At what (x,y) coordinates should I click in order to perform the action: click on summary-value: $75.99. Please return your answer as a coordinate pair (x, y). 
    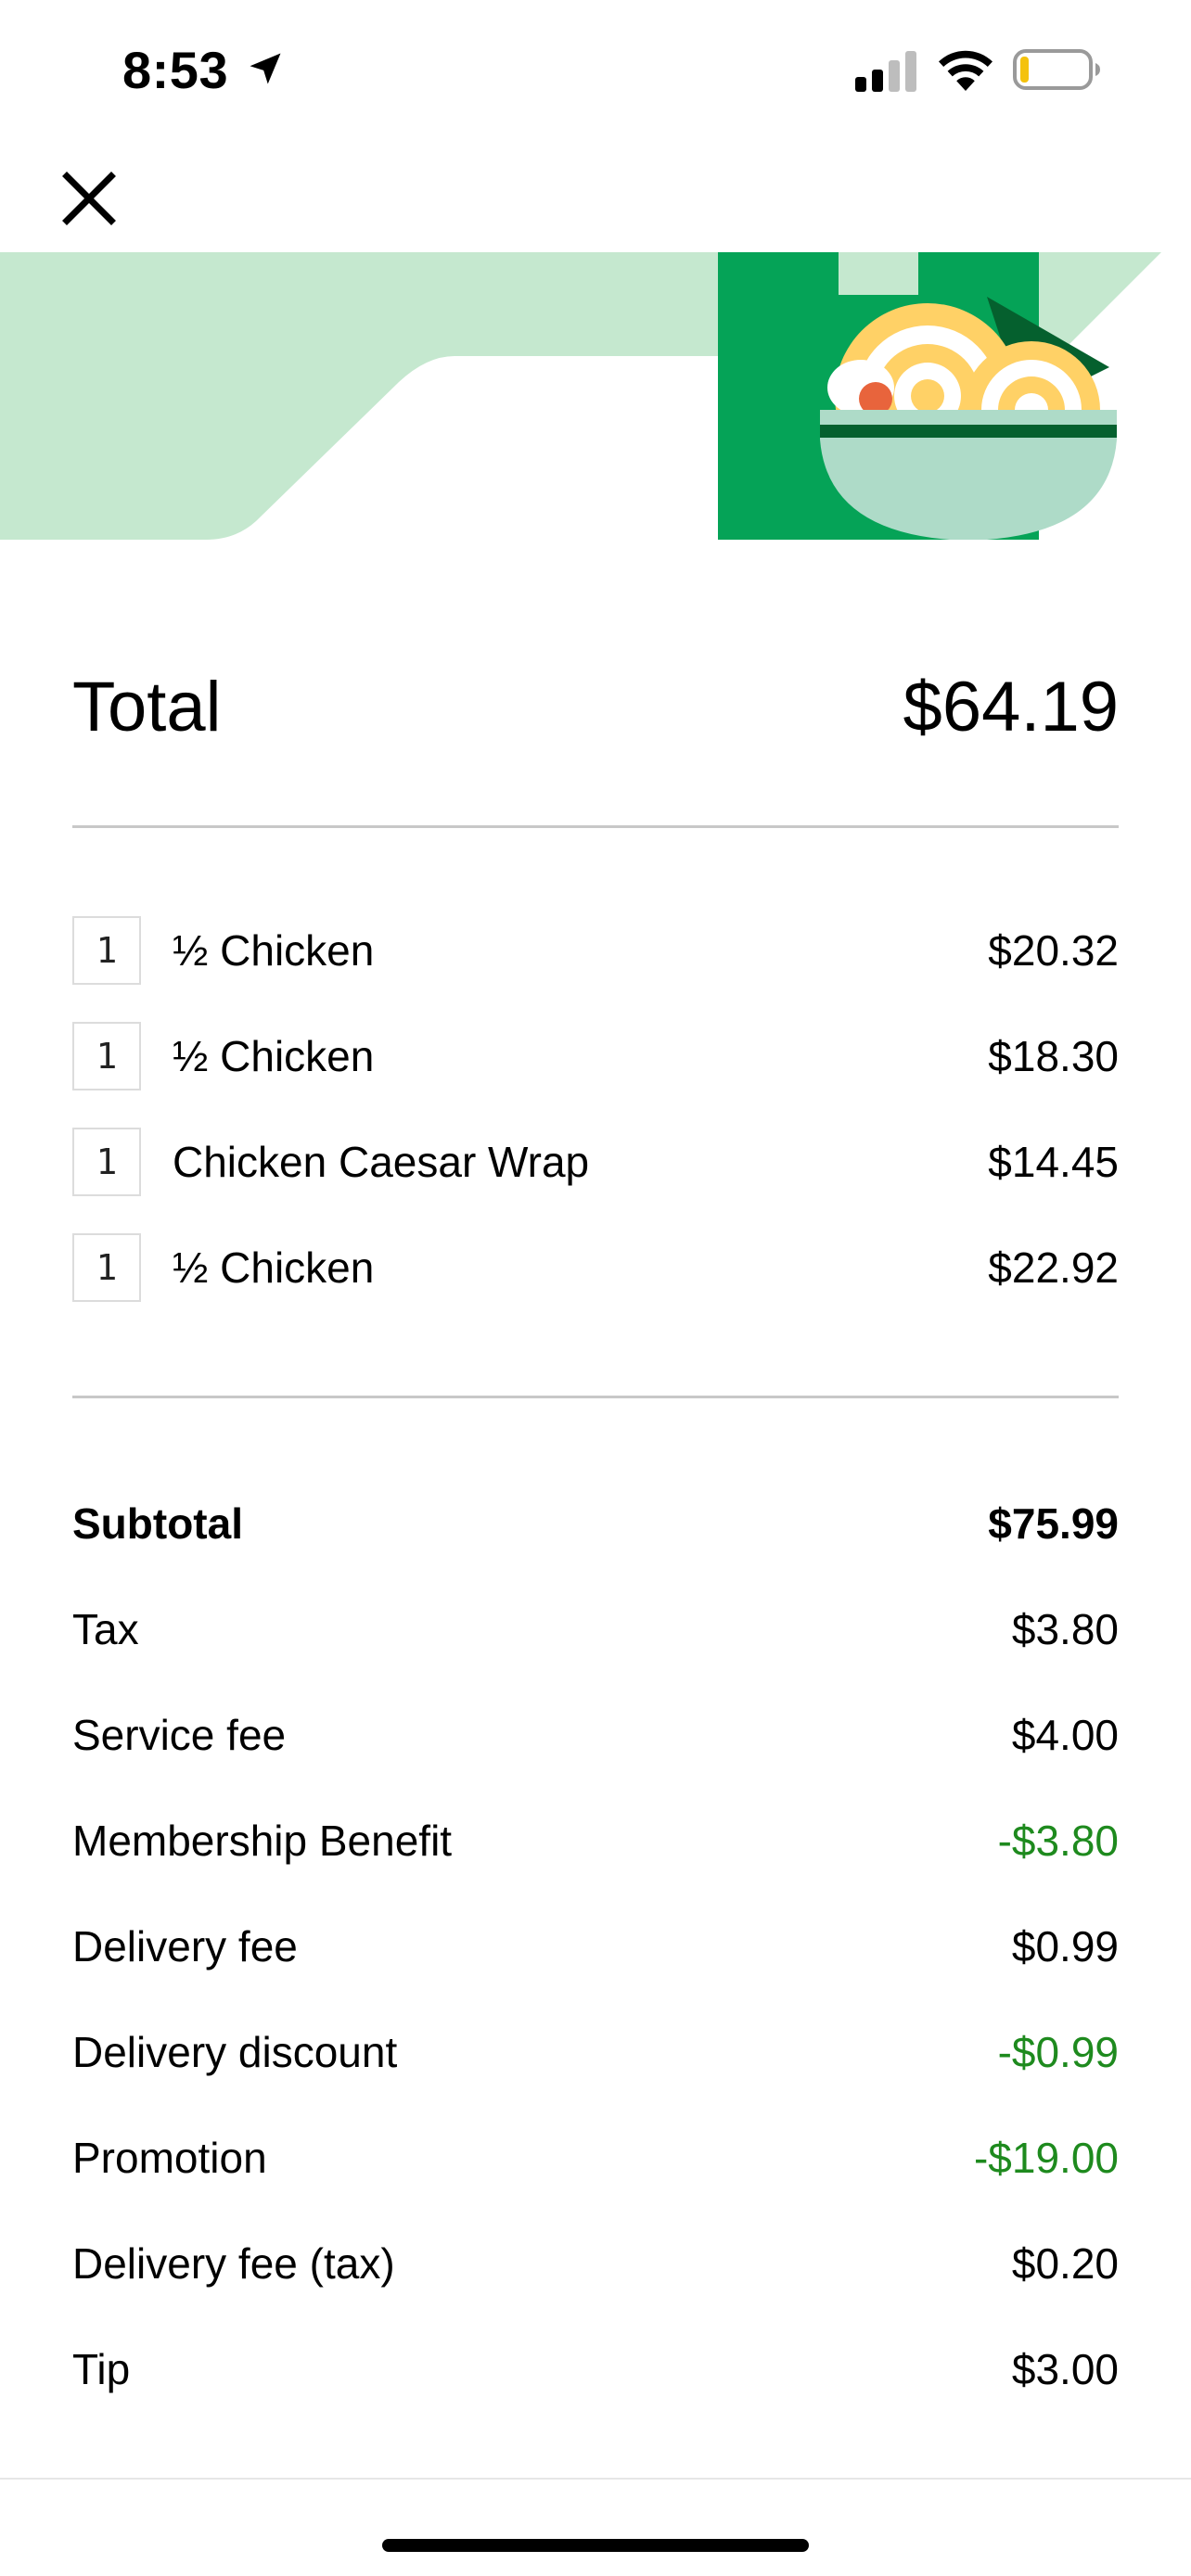
    Looking at the image, I should click on (1053, 1524).